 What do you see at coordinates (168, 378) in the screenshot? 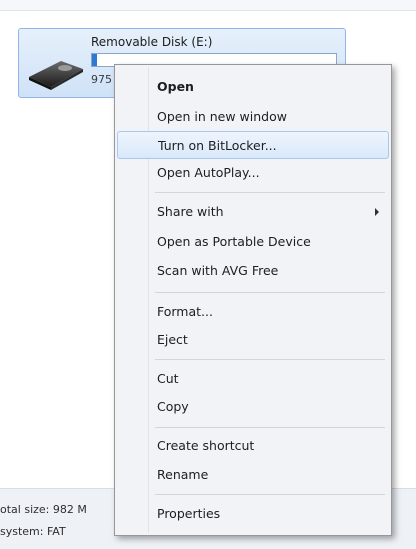
I see `menu-label-cut: Cut` at bounding box center [168, 378].